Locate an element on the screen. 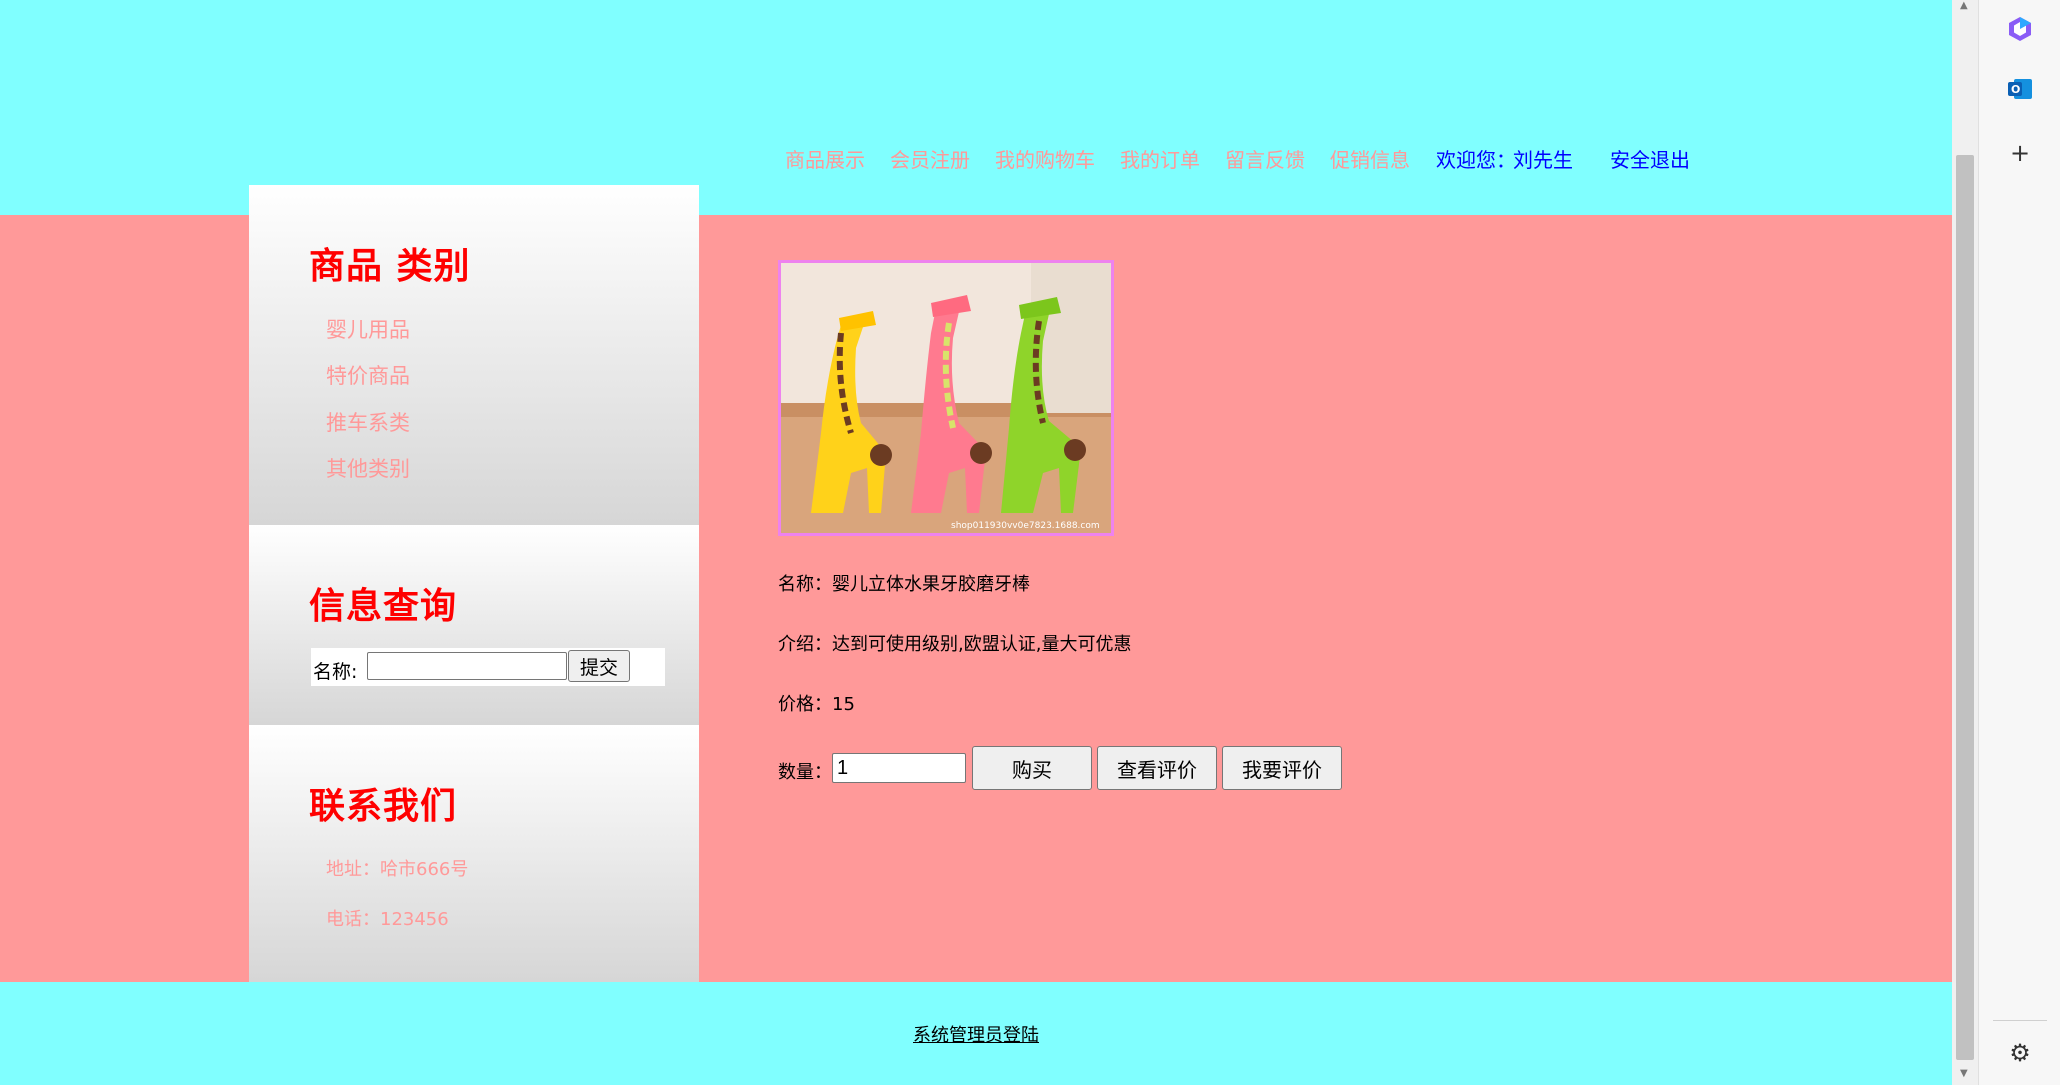 The height and width of the screenshot is (1085, 2060). category-link: 其他类别 is located at coordinates (368, 468).